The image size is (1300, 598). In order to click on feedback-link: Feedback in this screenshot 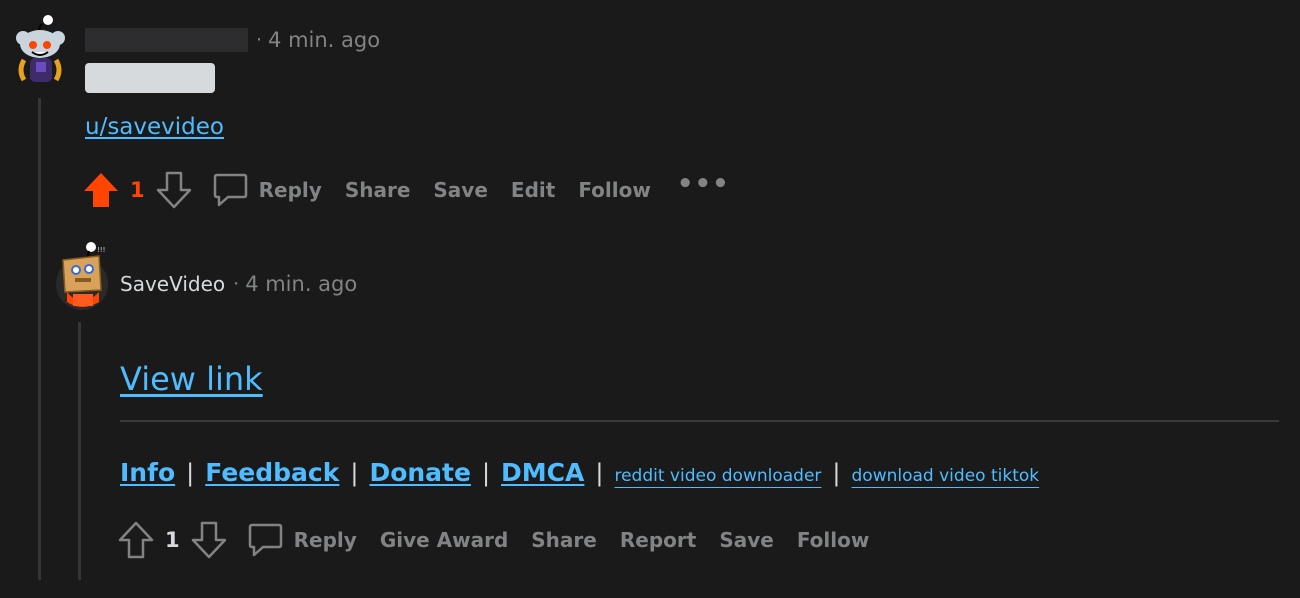, I will do `click(272, 472)`.